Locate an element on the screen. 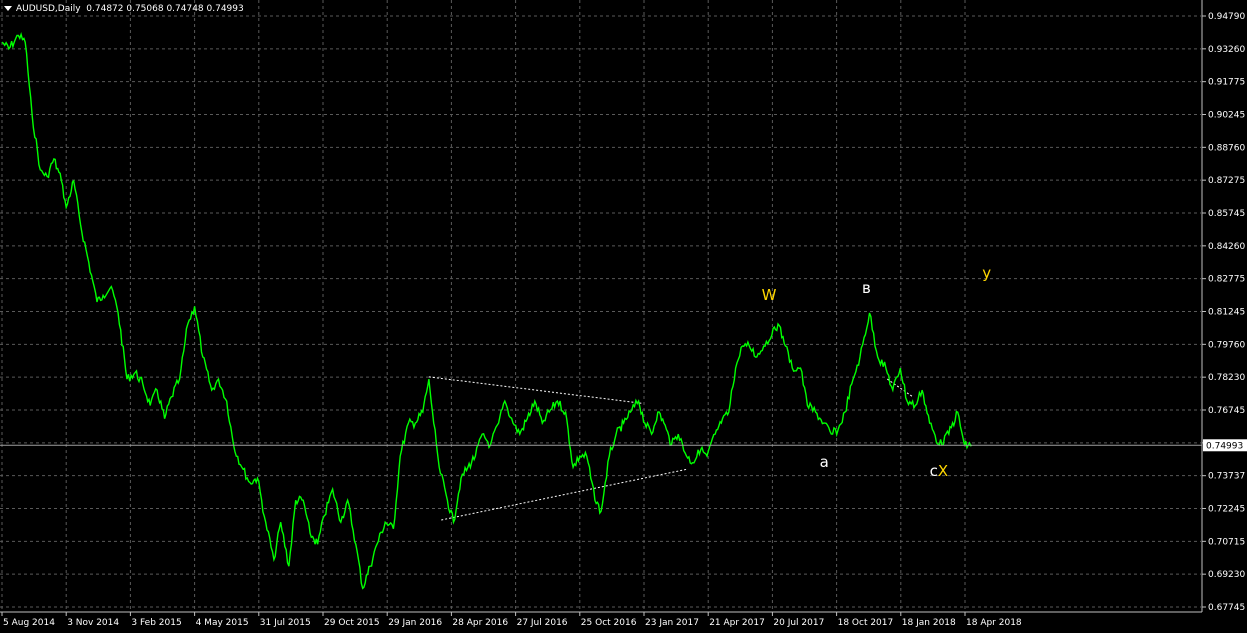 This screenshot has height=633, width=1247. y-tick-label: 0.78230 is located at coordinates (1226, 378).